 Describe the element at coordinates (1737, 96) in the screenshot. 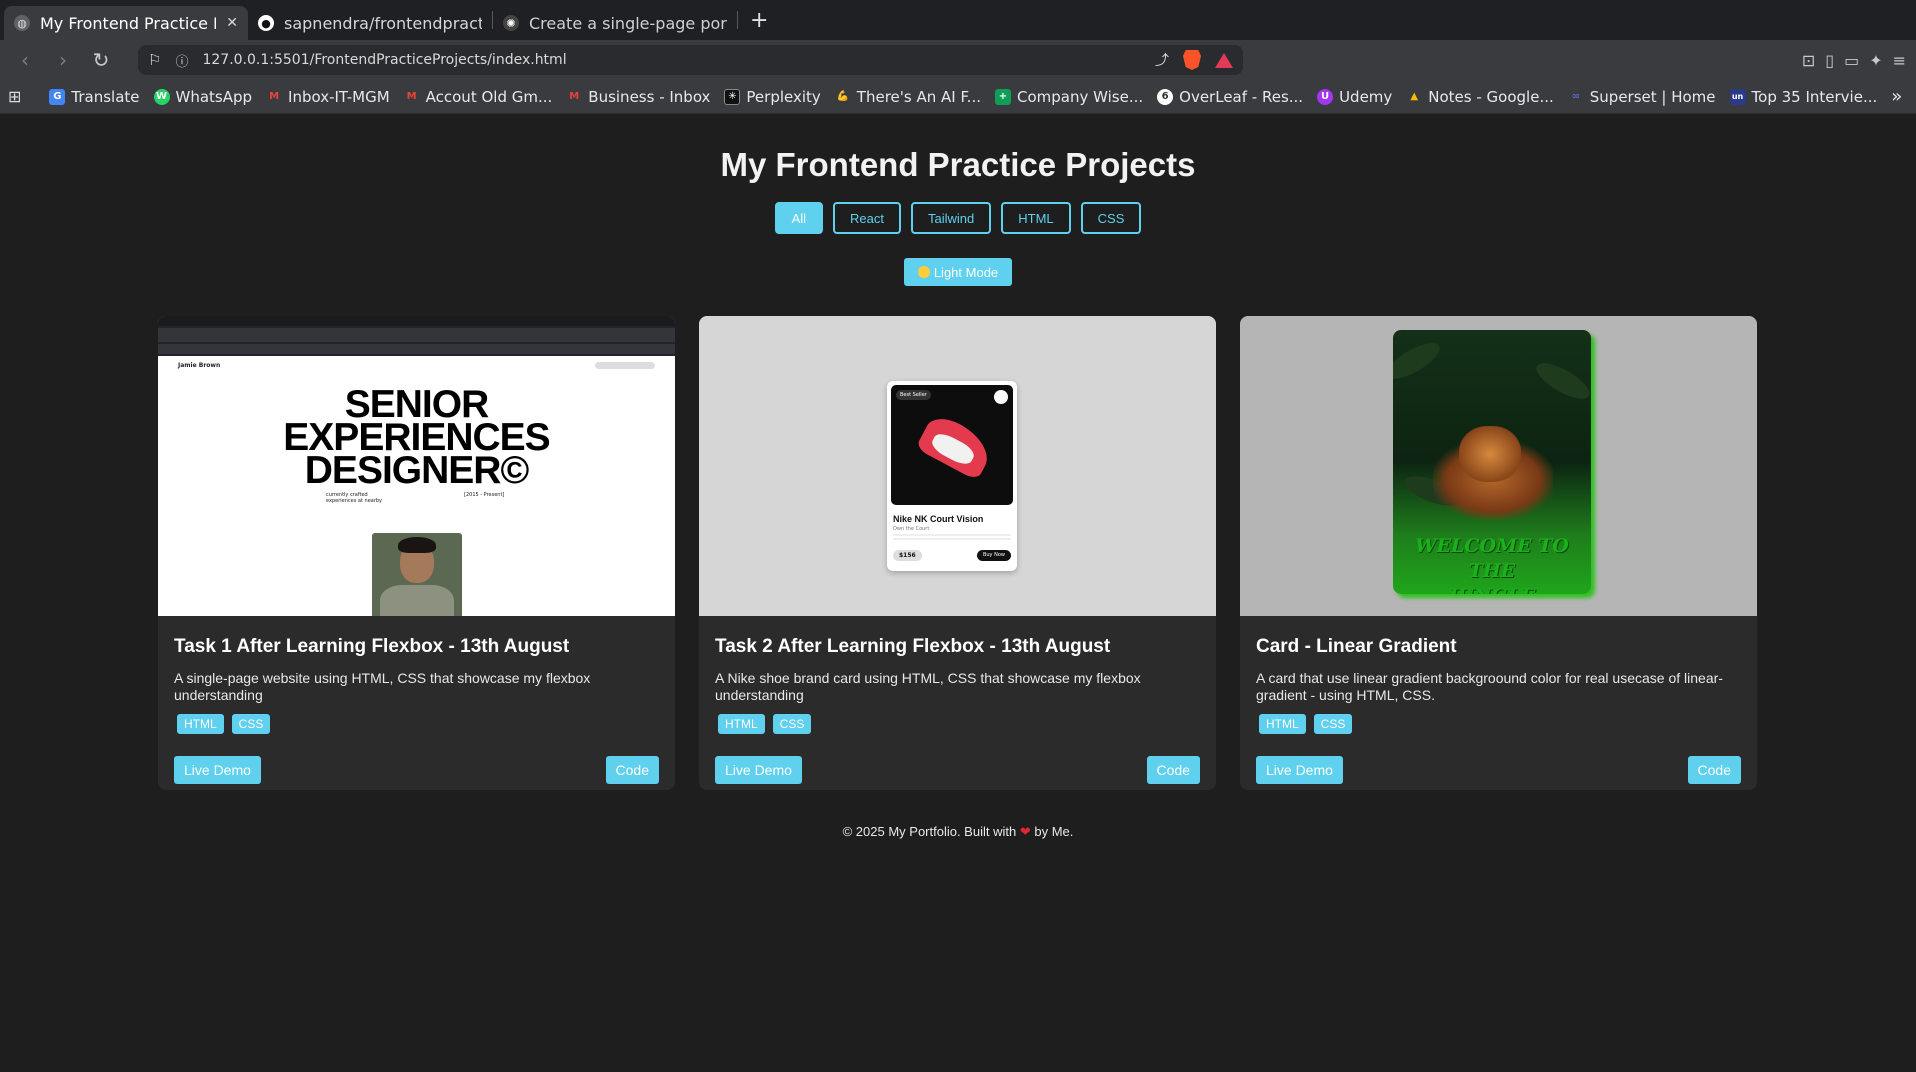

I see `unstop-icon: un` at that location.